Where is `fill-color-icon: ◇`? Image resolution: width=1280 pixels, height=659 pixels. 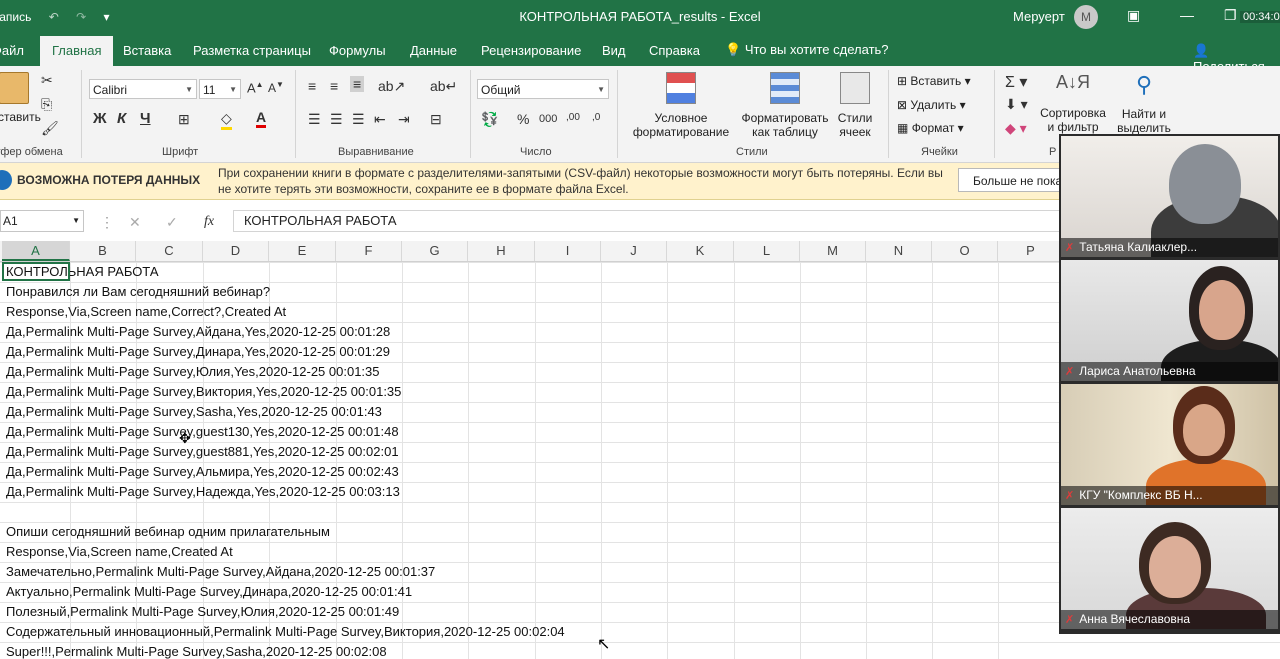 fill-color-icon: ◇ is located at coordinates (226, 120).